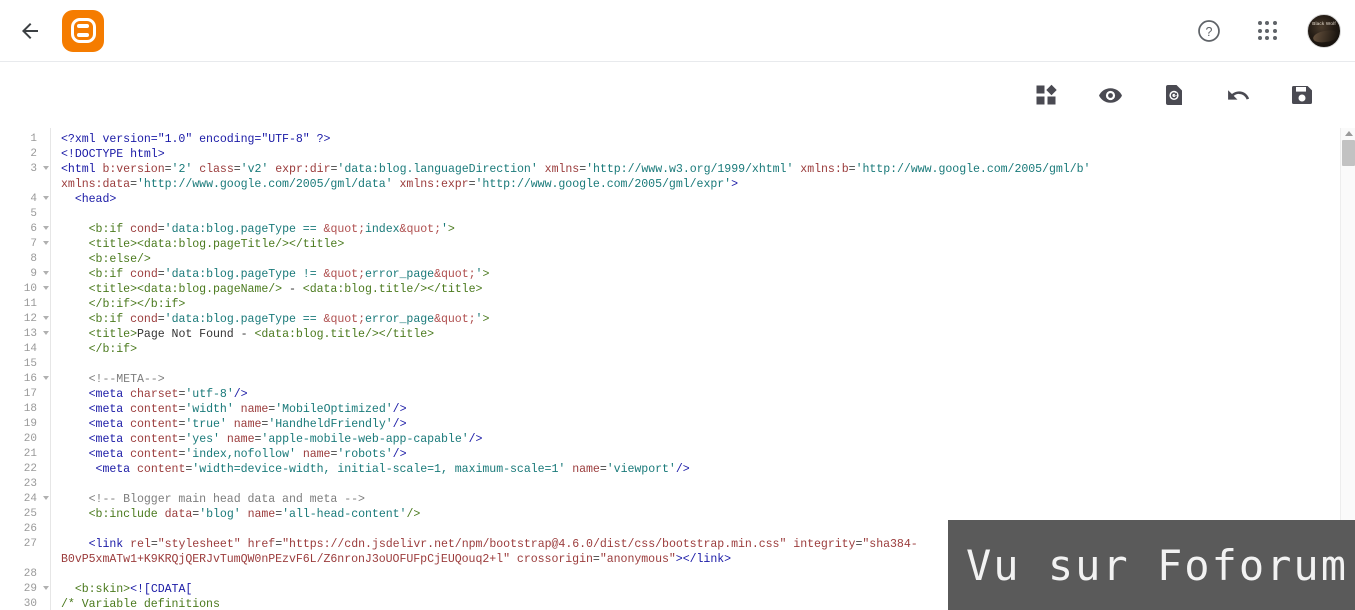  I want to click on code-token: xmlns:expr, so click(434, 184).